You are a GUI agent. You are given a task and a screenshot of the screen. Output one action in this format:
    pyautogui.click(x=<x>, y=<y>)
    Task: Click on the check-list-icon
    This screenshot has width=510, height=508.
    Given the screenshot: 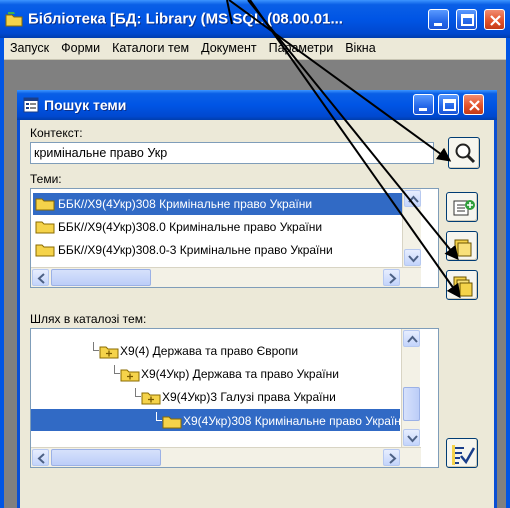 What is the action you would take?
    pyautogui.click(x=464, y=455)
    